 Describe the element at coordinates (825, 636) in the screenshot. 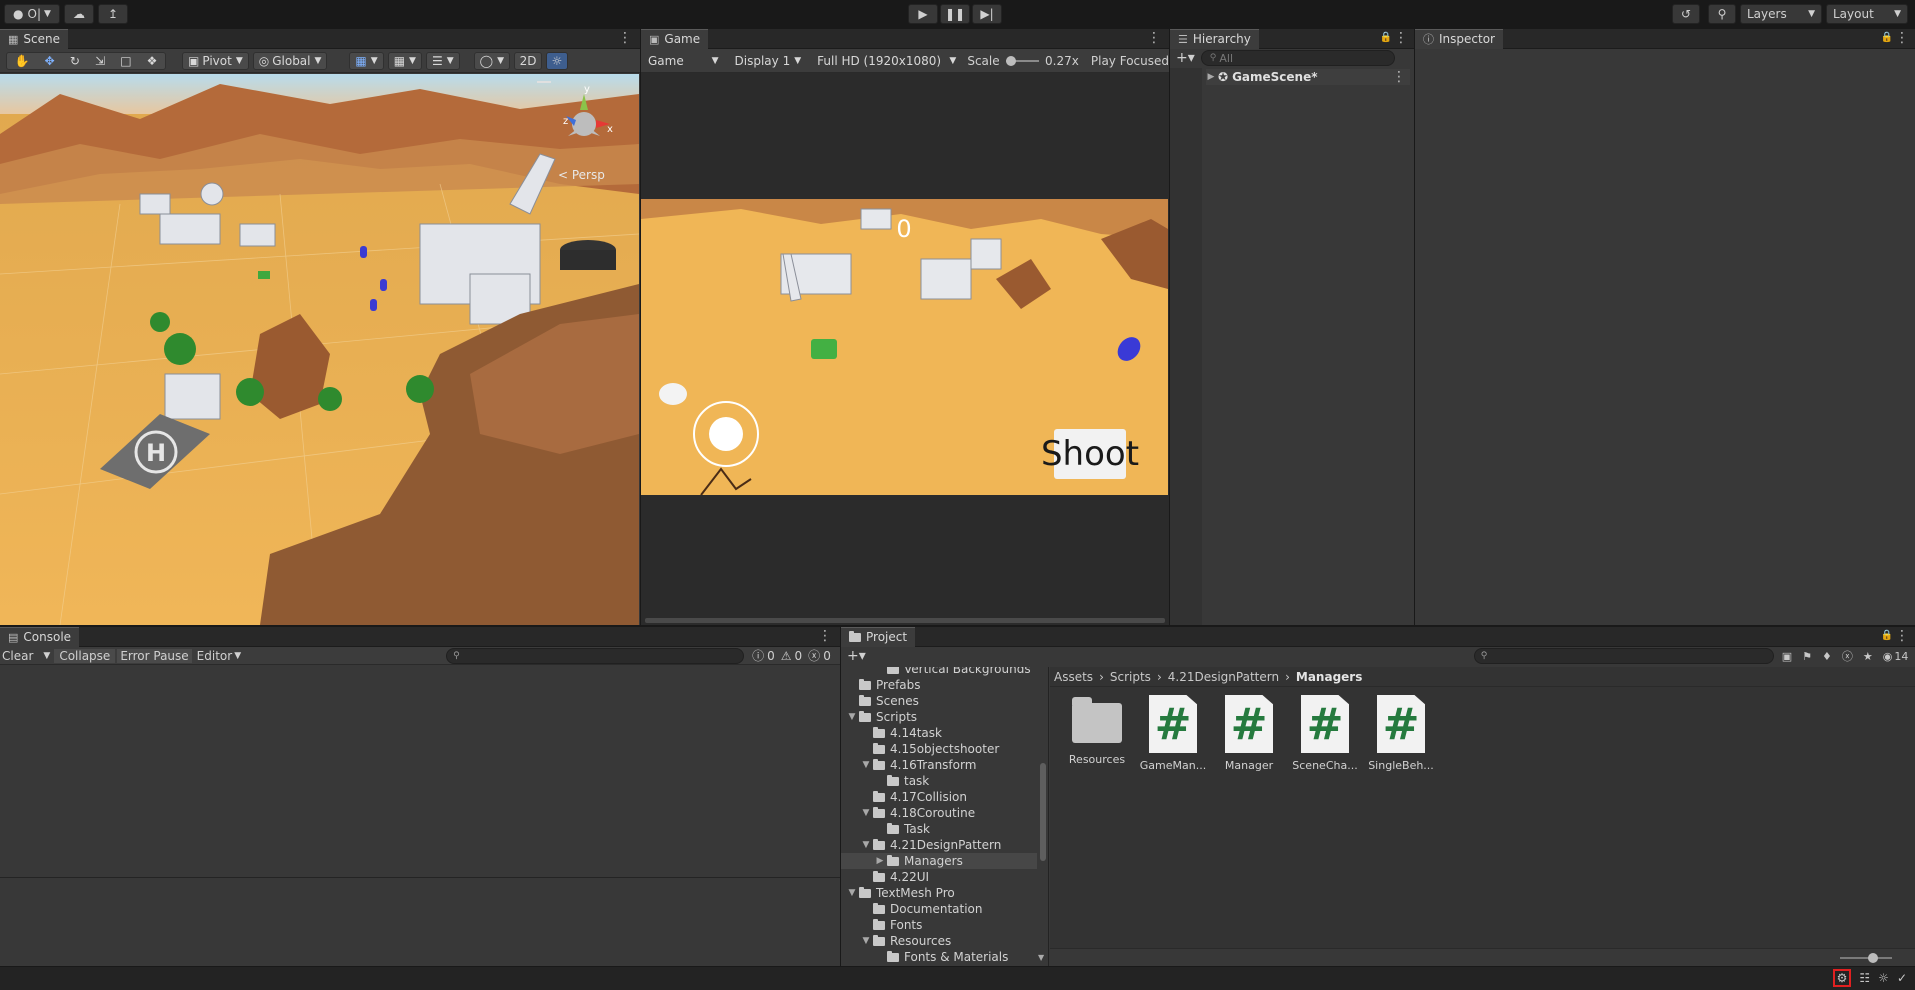

I see `console-menu-button: ⋮` at that location.